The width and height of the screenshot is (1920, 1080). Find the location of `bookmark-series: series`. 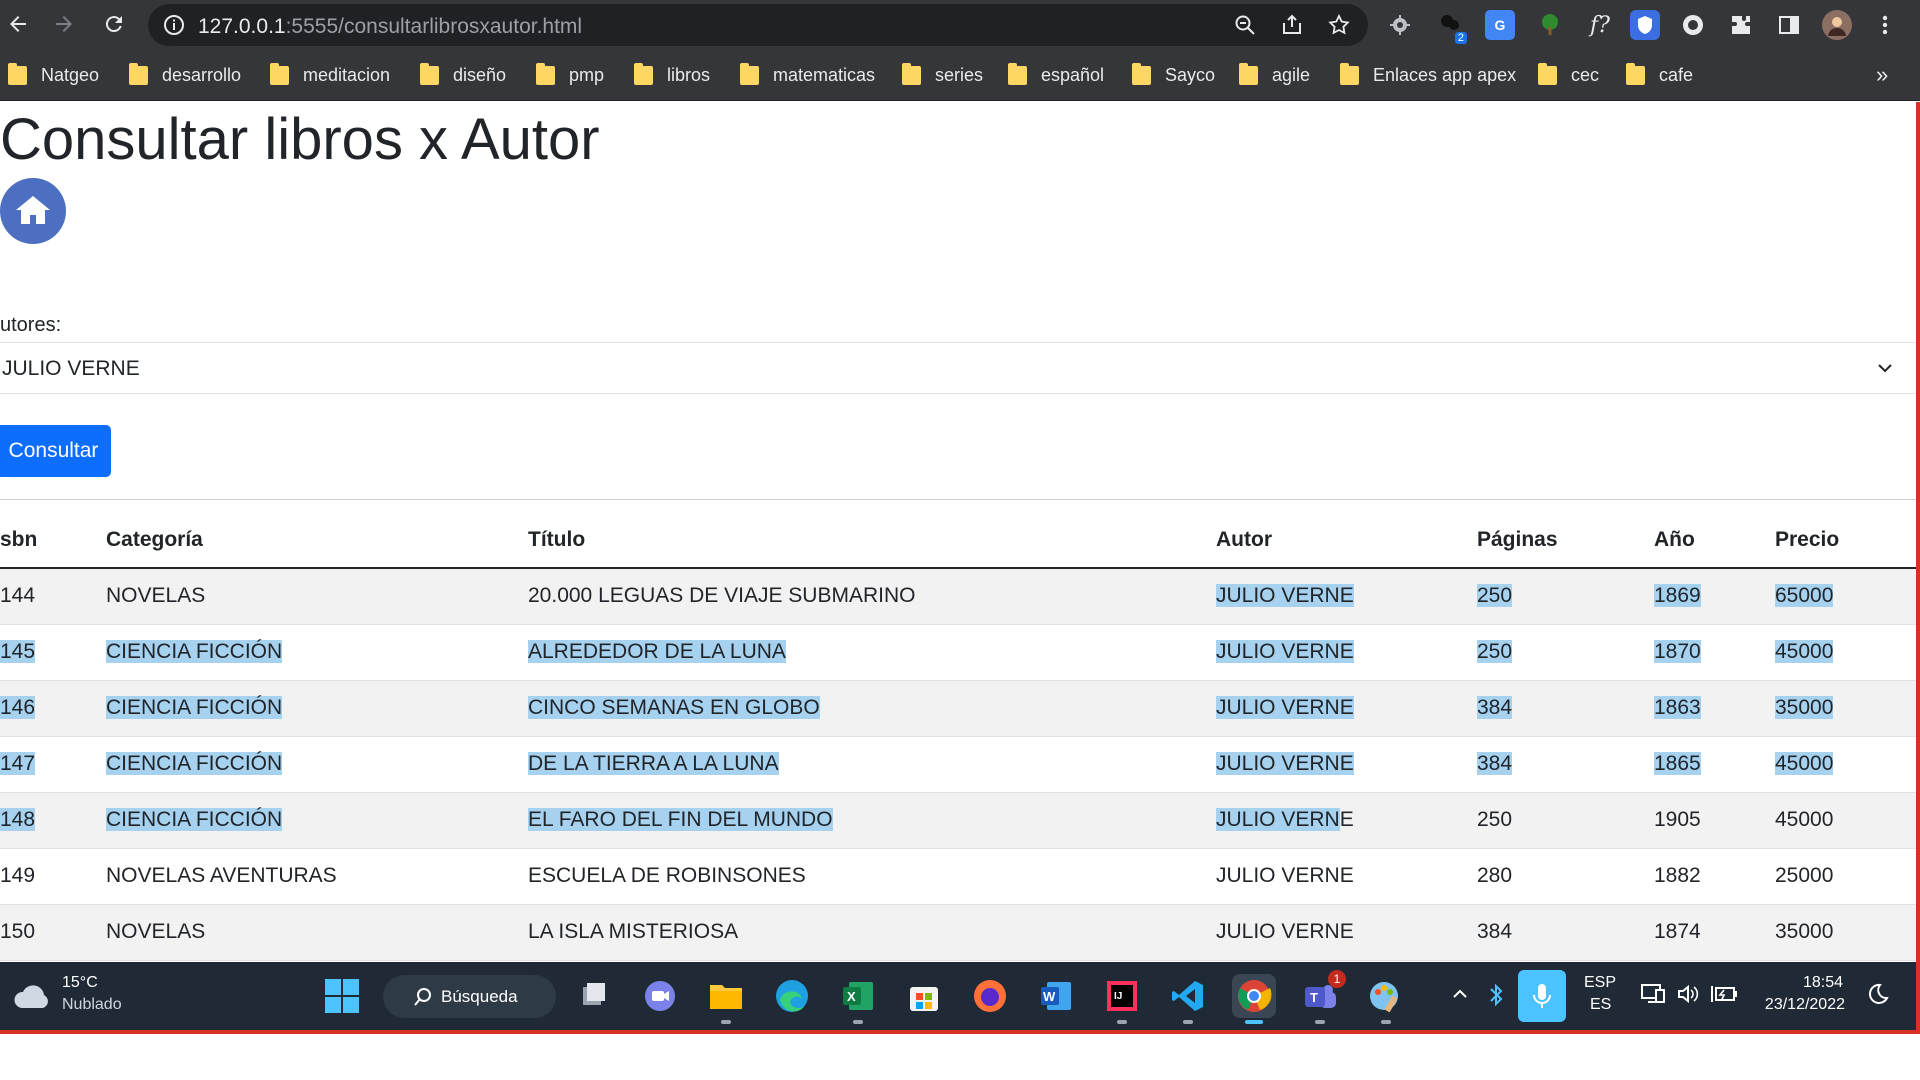

bookmark-series: series is located at coordinates (942, 75).